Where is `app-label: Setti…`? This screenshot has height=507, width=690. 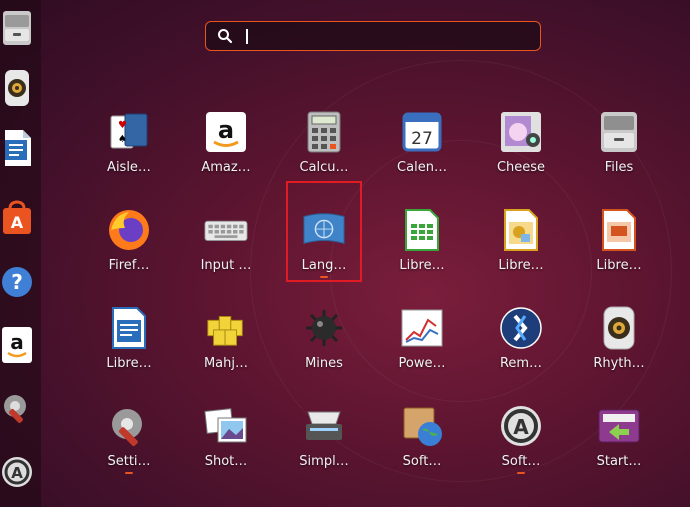
app-label: Setti… is located at coordinates (129, 461).